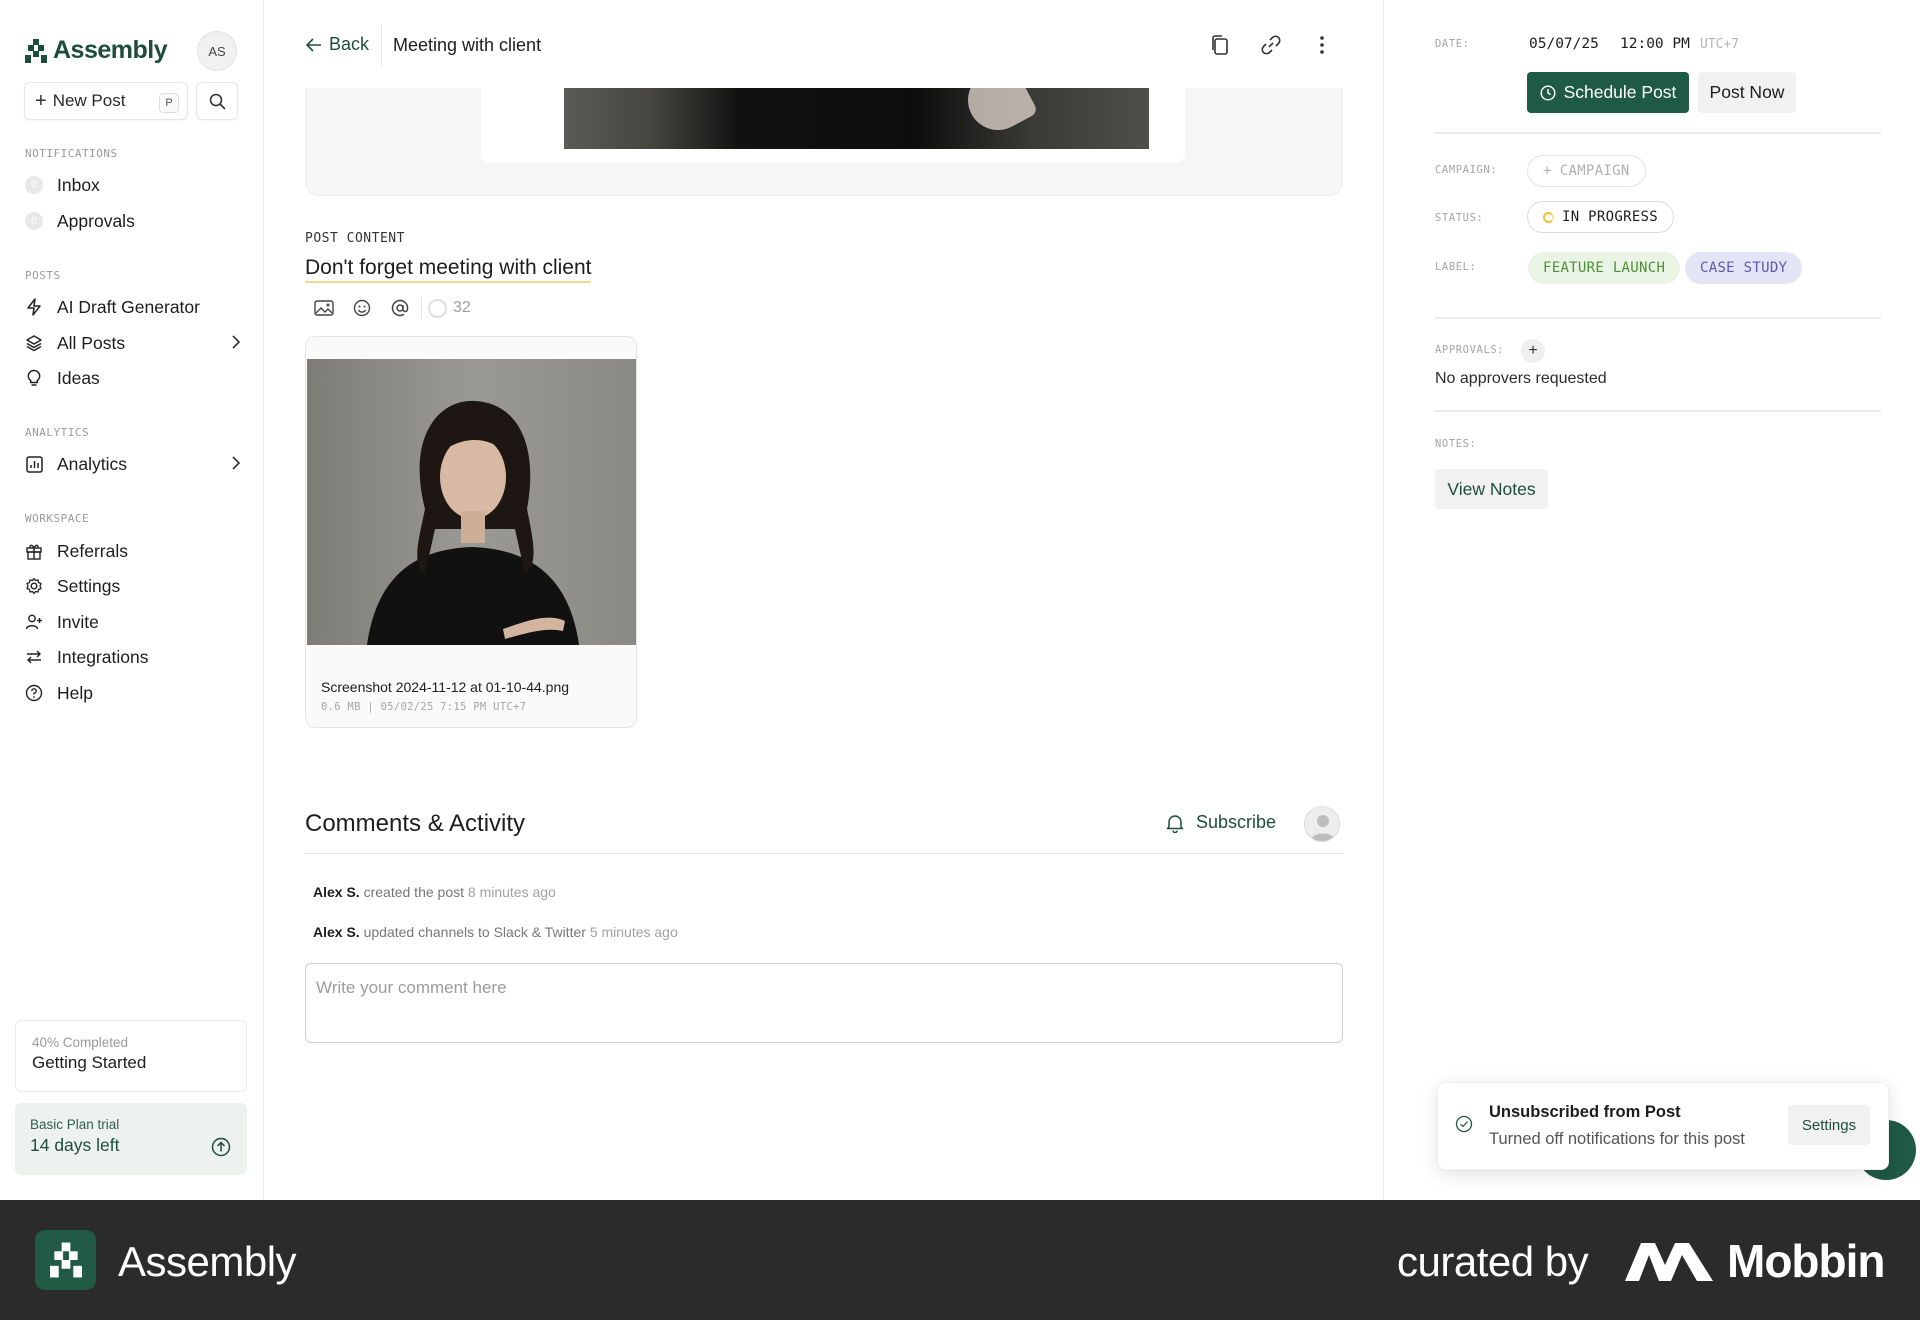 Image resolution: width=1920 pixels, height=1320 pixels. I want to click on getting-started-title: Getting Started, so click(89, 1062).